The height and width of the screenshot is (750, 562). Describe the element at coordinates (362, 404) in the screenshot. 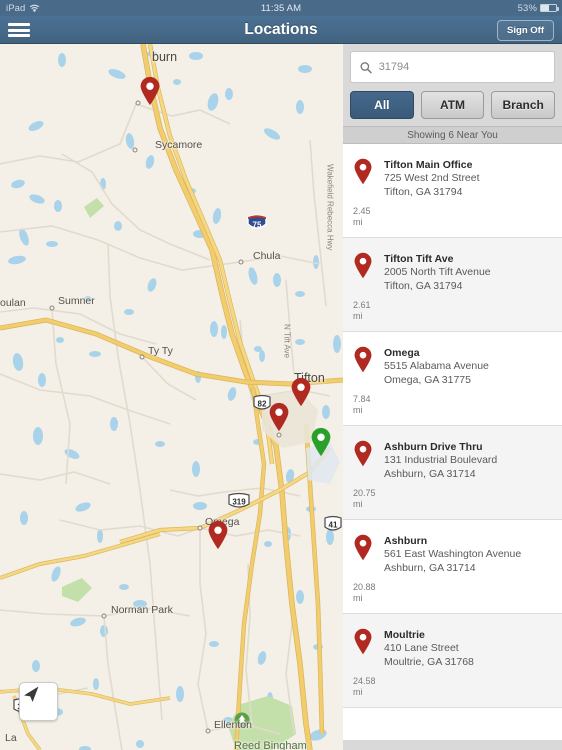

I see `location-distance: 7.84 mi` at that location.